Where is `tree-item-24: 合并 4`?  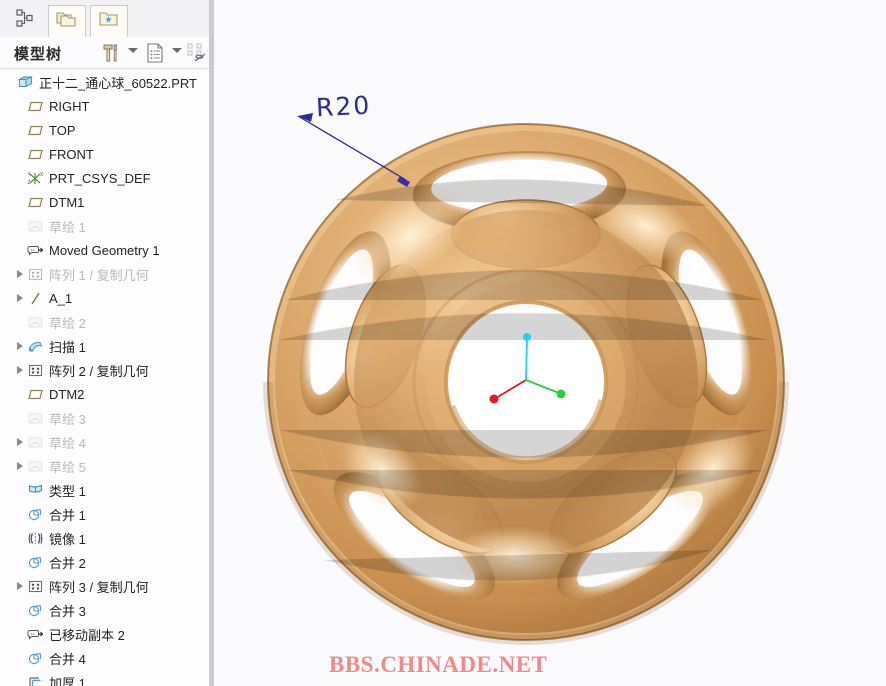
tree-item-24: 合并 4 is located at coordinates (104, 658).